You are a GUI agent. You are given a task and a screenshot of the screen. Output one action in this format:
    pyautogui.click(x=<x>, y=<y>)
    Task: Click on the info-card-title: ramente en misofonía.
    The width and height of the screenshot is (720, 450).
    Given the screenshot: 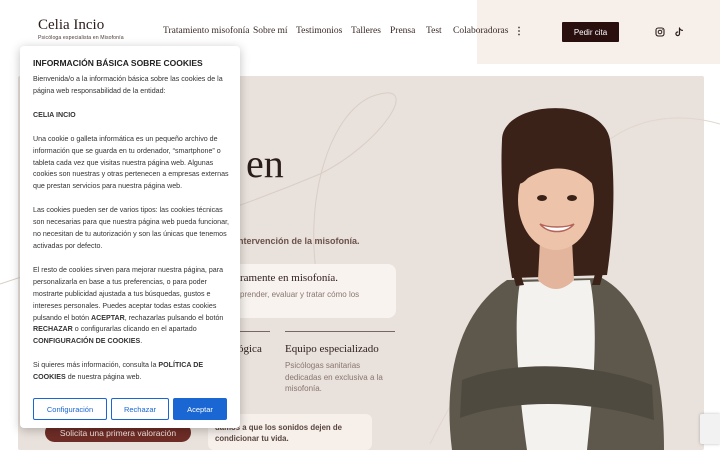 What is the action you would take?
    pyautogui.click(x=289, y=278)
    